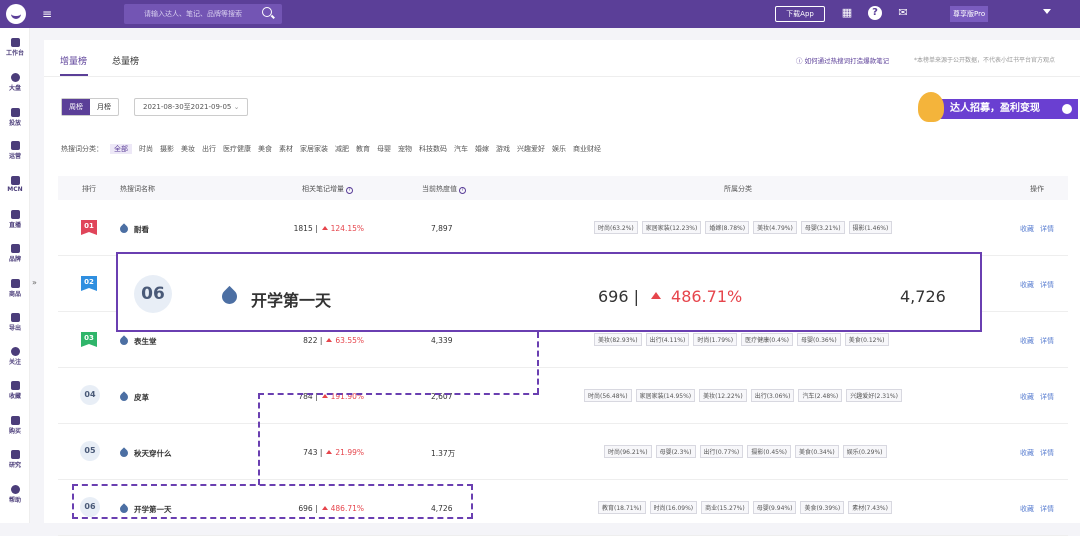  Describe the element at coordinates (141, 229) in the screenshot. I see `hot-word: 耐看` at that location.